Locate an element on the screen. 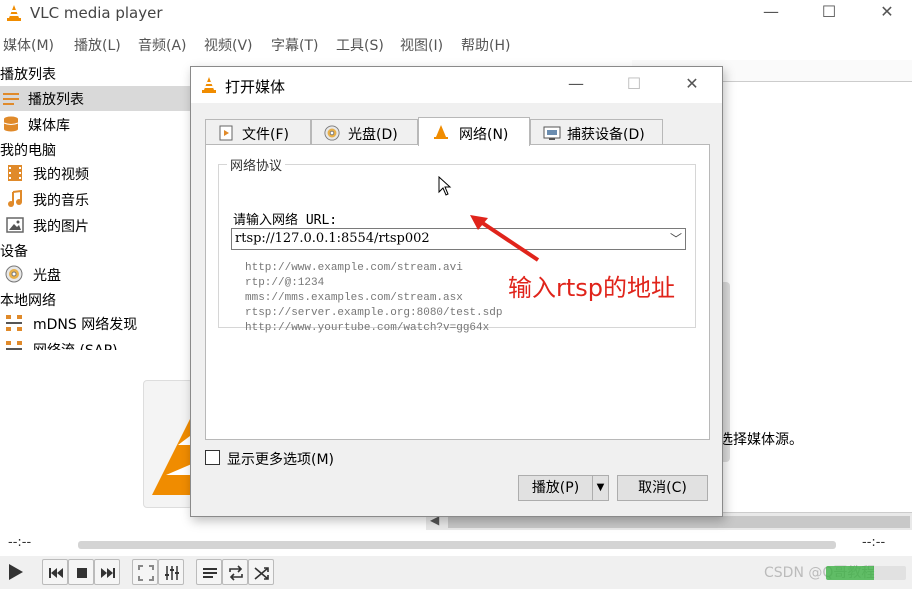 This screenshot has height=589, width=912. fullscreen-button is located at coordinates (145, 572).